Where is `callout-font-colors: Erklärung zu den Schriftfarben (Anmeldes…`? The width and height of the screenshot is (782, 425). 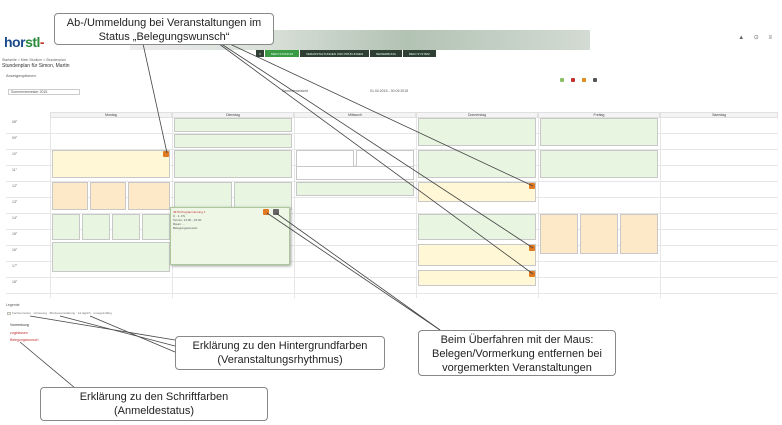 callout-font-colors: Erklärung zu den Schriftfarben (Anmeldes… is located at coordinates (154, 404).